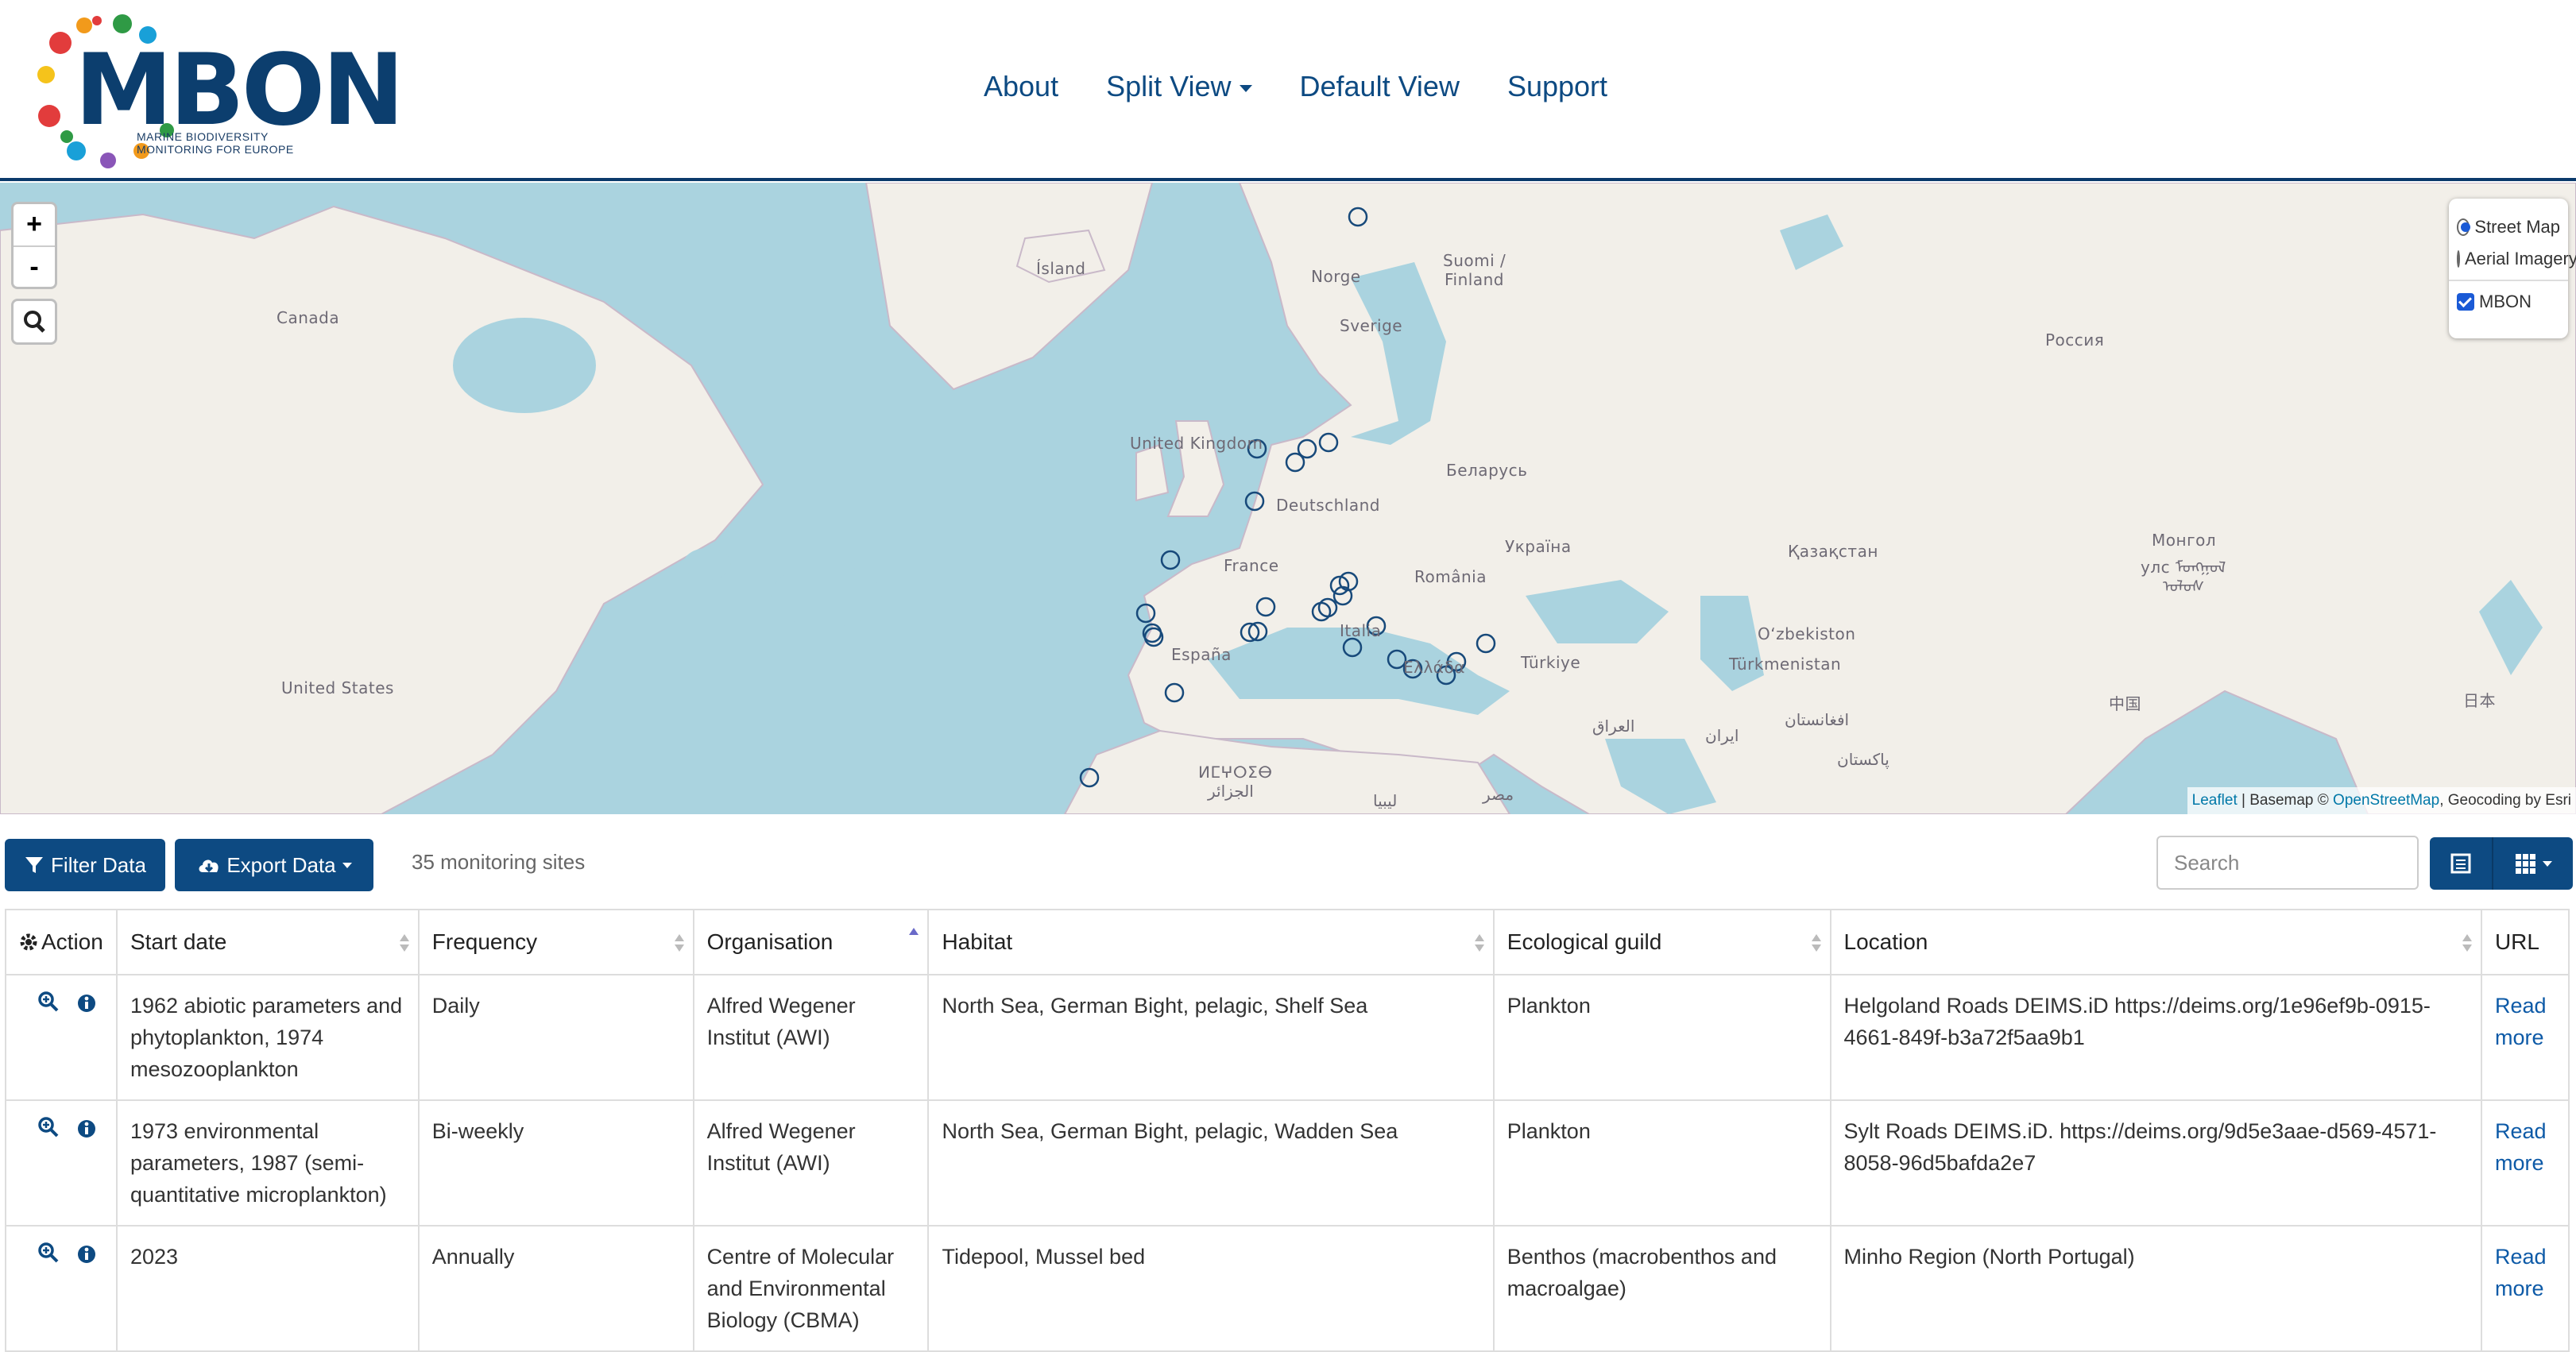 Image resolution: width=2576 pixels, height=1352 pixels. I want to click on sort-ascending-icon, so click(914, 931).